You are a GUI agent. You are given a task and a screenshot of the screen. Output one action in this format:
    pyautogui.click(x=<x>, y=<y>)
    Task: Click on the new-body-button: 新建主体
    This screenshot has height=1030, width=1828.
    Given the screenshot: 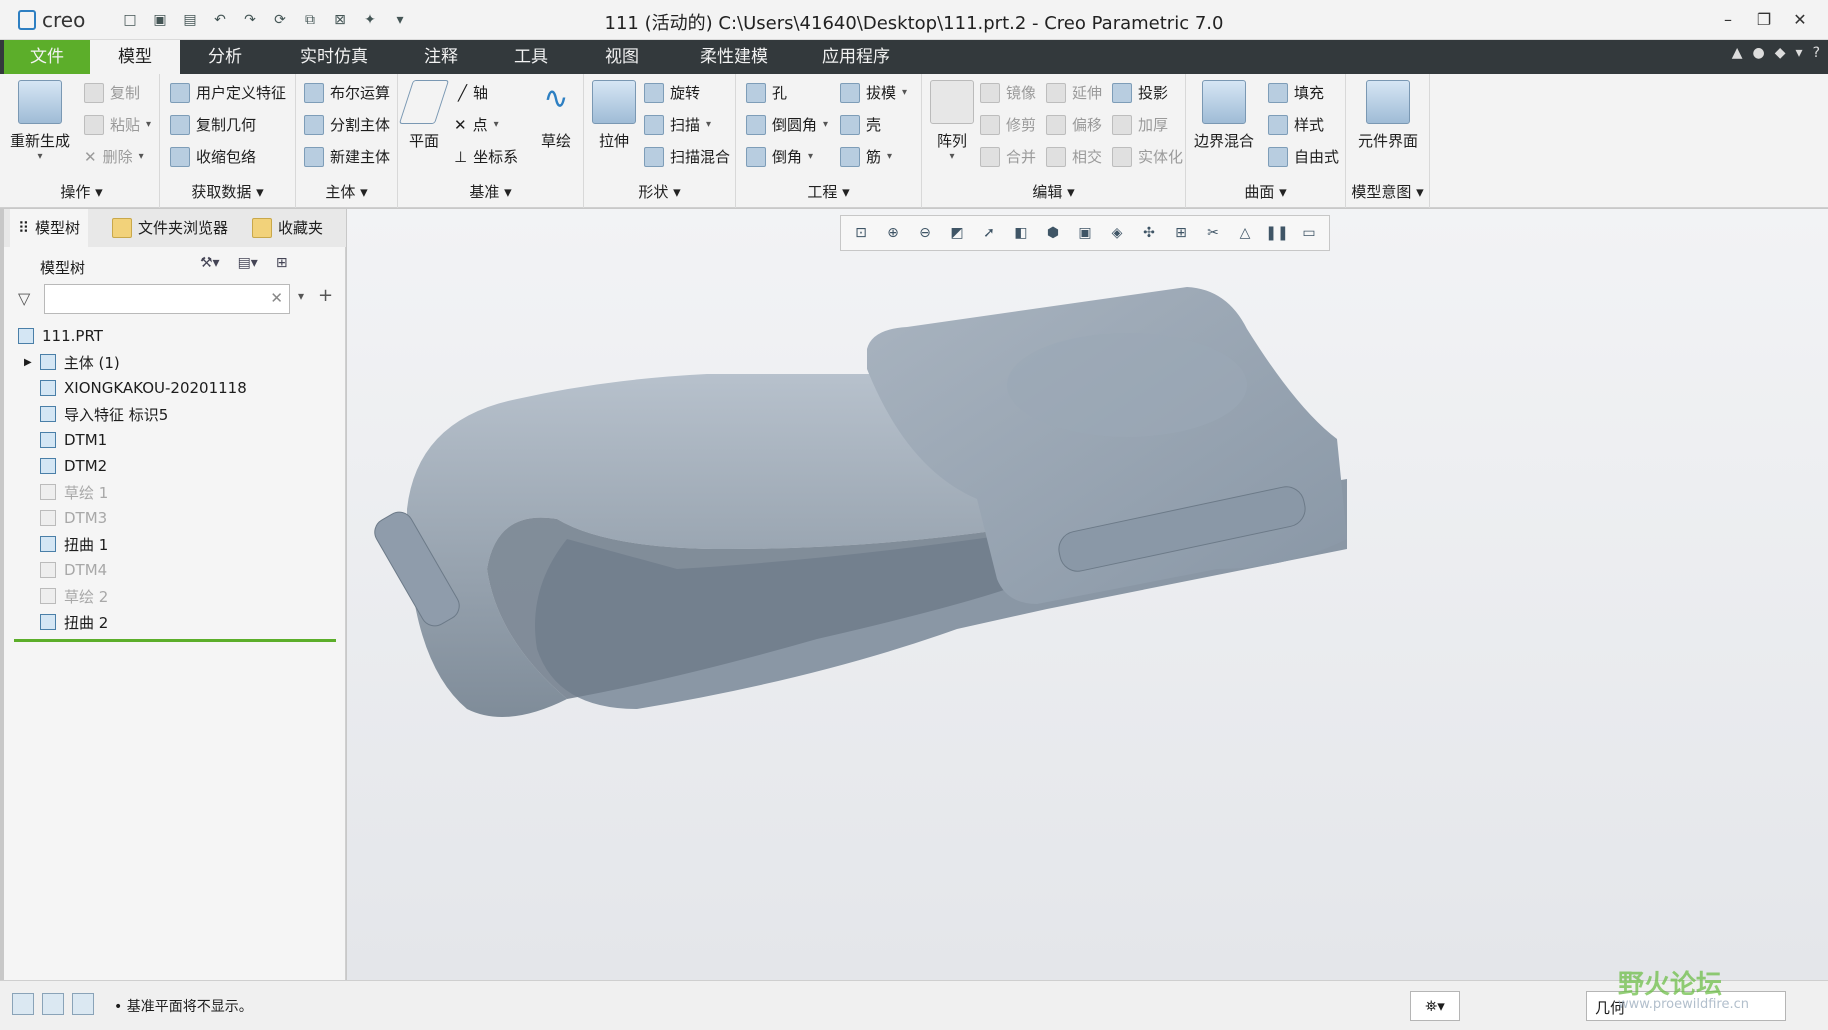 What is the action you would take?
    pyautogui.click(x=347, y=156)
    